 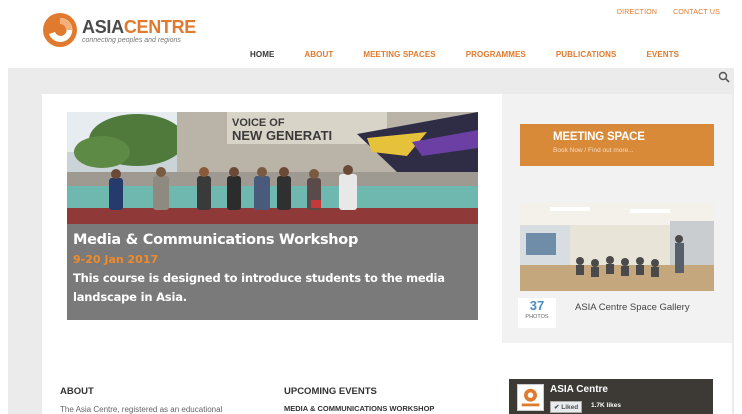 I want to click on page-avatar-icon, so click(x=530, y=397).